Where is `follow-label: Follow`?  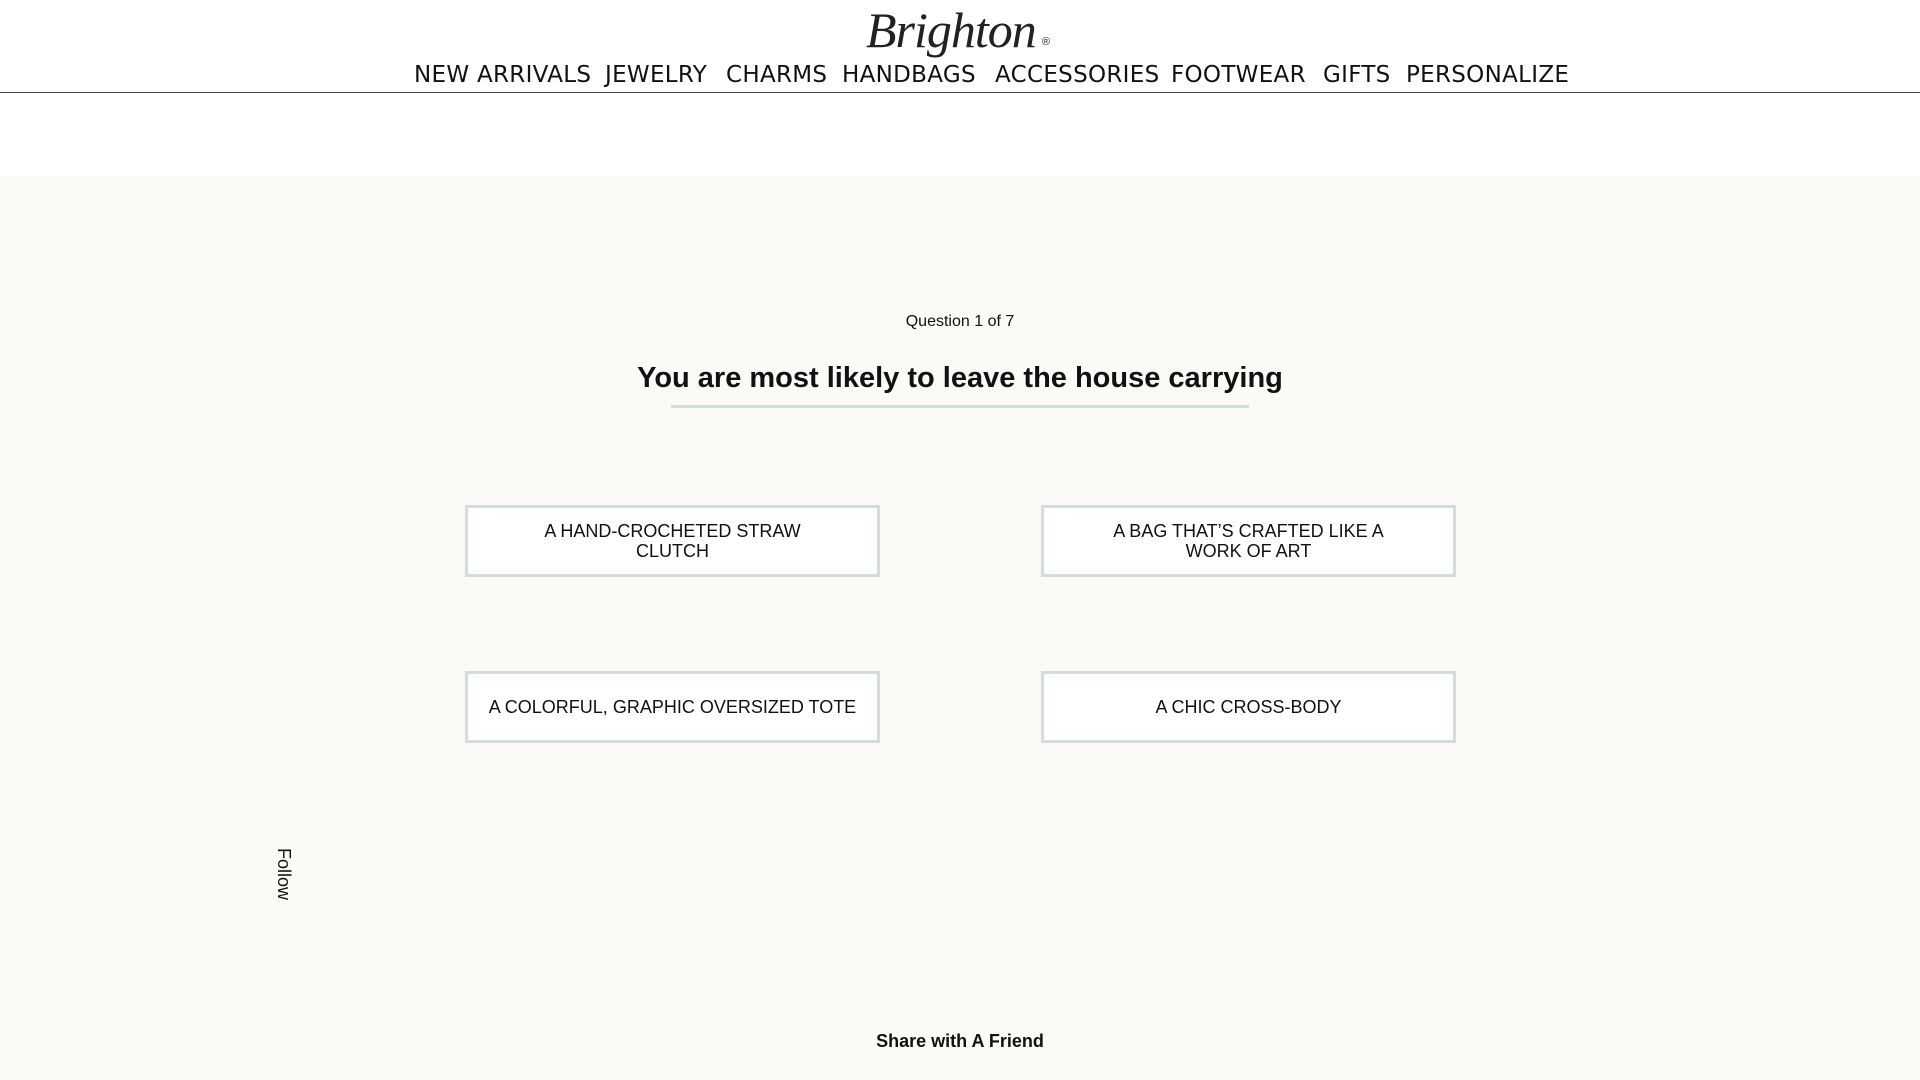
follow-label: Follow is located at coordinates (284, 874).